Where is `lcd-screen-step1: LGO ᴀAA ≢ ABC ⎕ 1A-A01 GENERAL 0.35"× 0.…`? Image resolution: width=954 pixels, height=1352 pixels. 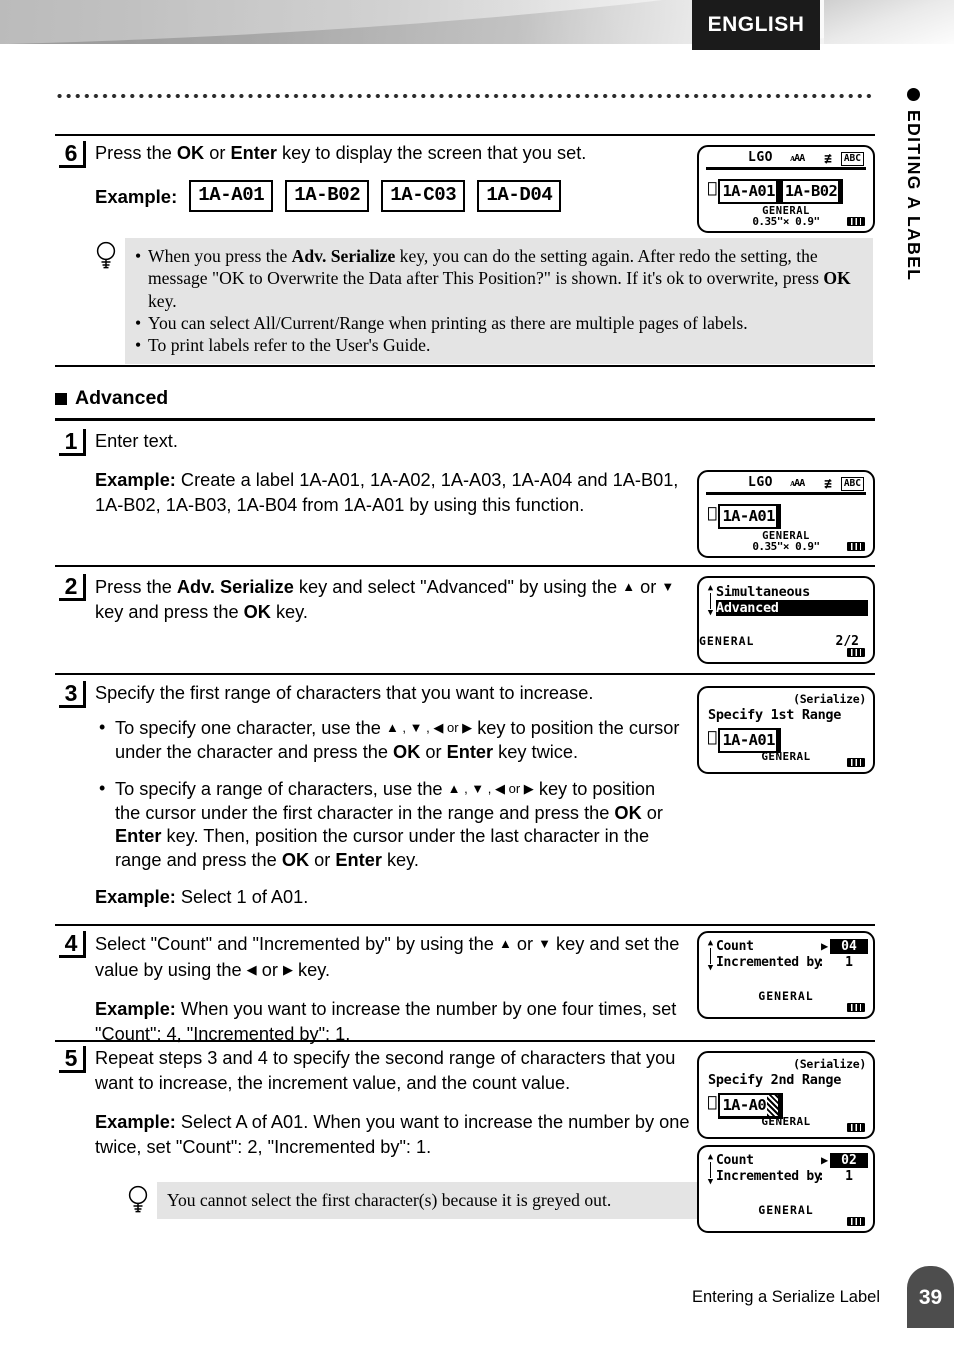
lcd-screen-step1: LGO ᴀAA ≢ ABC ⎕ 1A-A01 GENERAL 0.35"× 0.… is located at coordinates (786, 514).